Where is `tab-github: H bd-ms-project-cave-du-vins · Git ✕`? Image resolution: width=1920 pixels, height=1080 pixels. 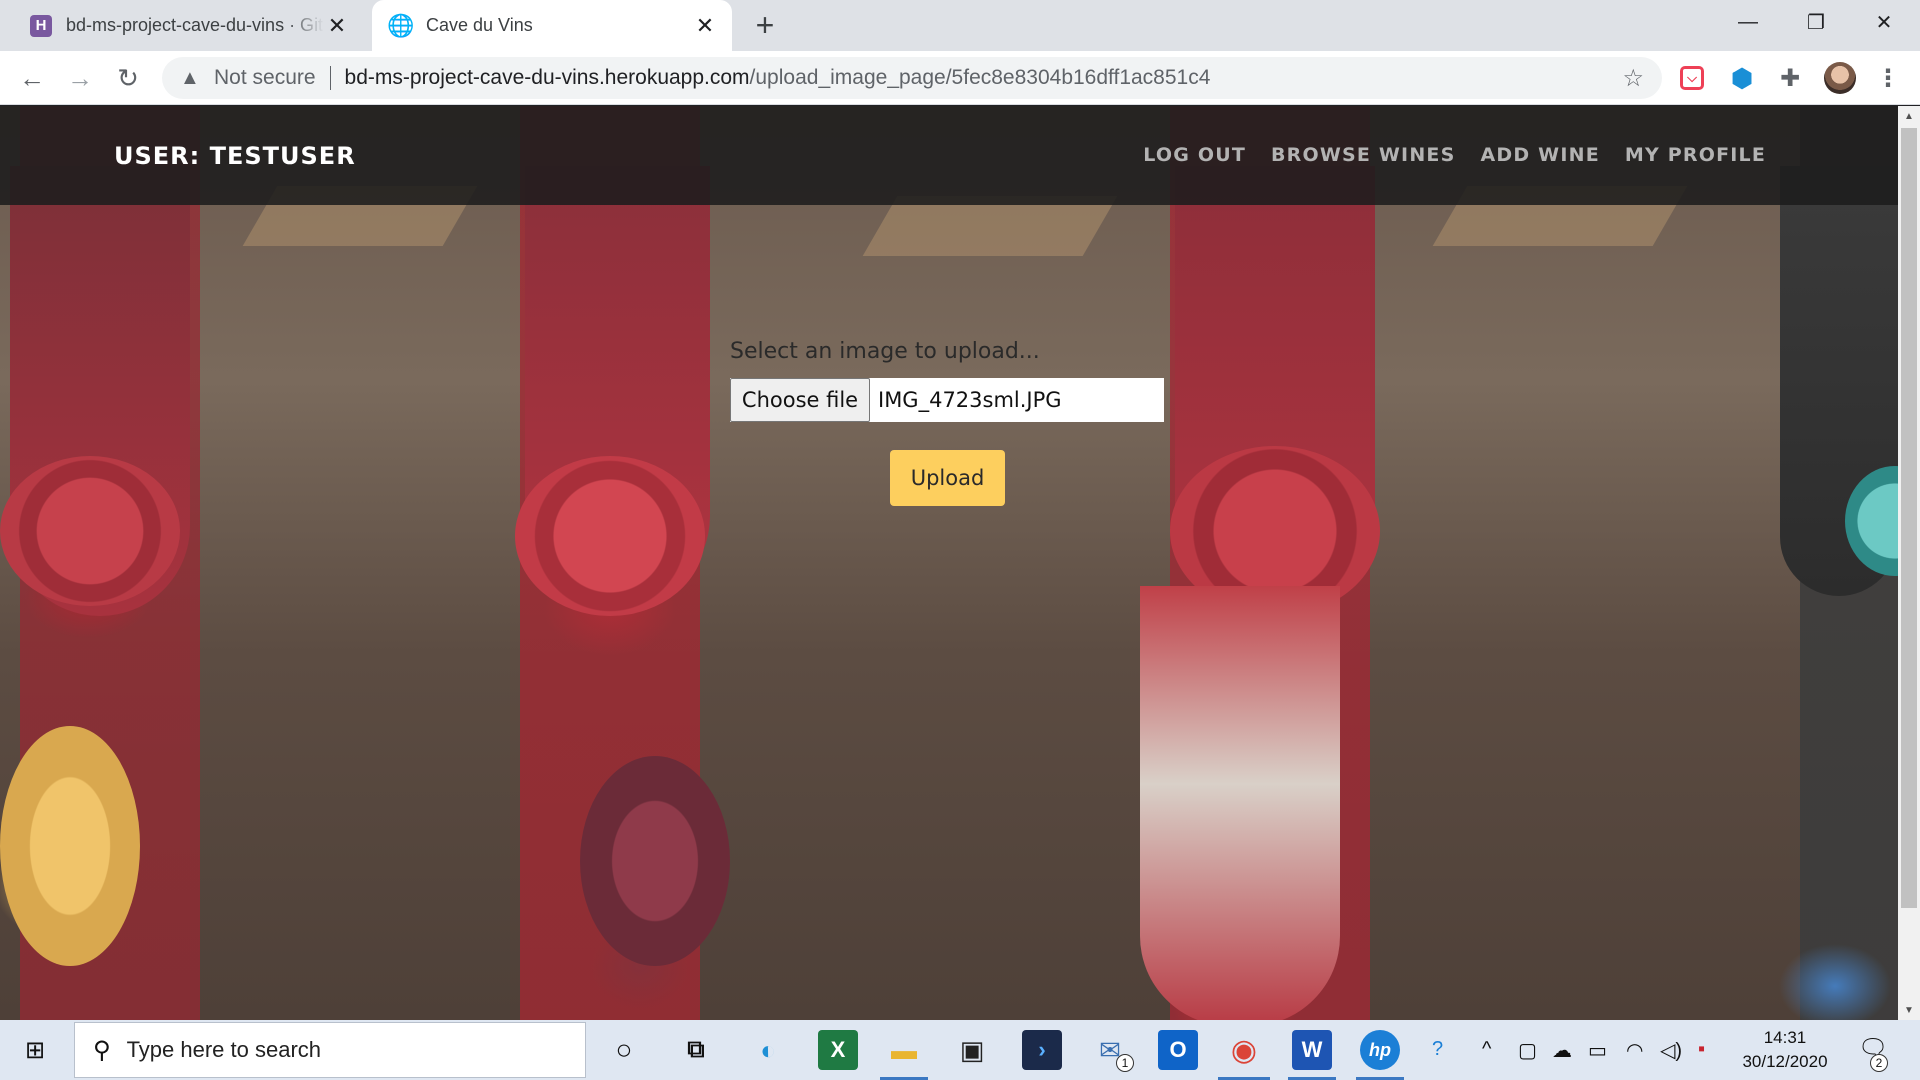 tab-github: H bd-ms-project-cave-du-vins · Git ✕ is located at coordinates (188, 25).